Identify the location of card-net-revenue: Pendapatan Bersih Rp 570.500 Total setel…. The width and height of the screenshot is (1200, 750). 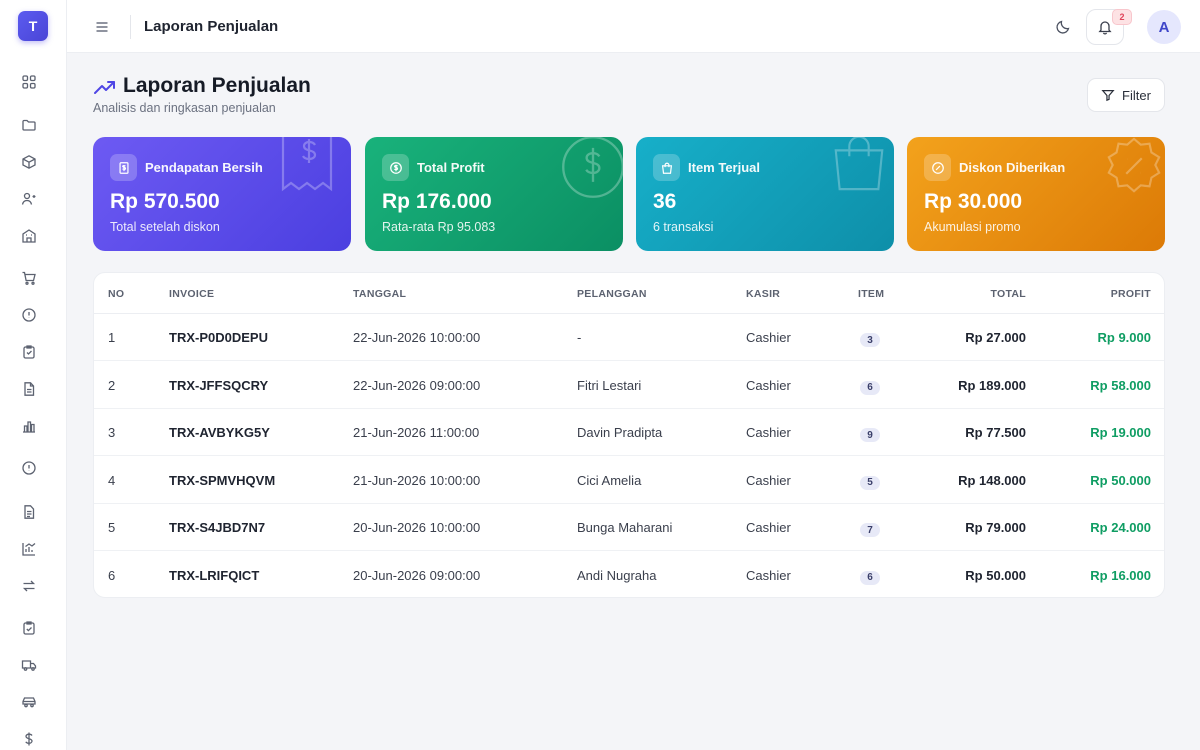
(222, 194).